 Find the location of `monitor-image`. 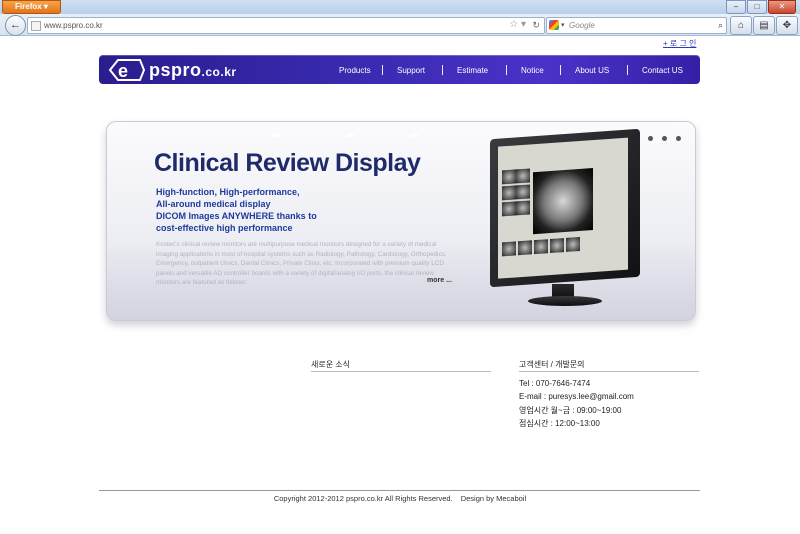

monitor-image is located at coordinates (570, 219).